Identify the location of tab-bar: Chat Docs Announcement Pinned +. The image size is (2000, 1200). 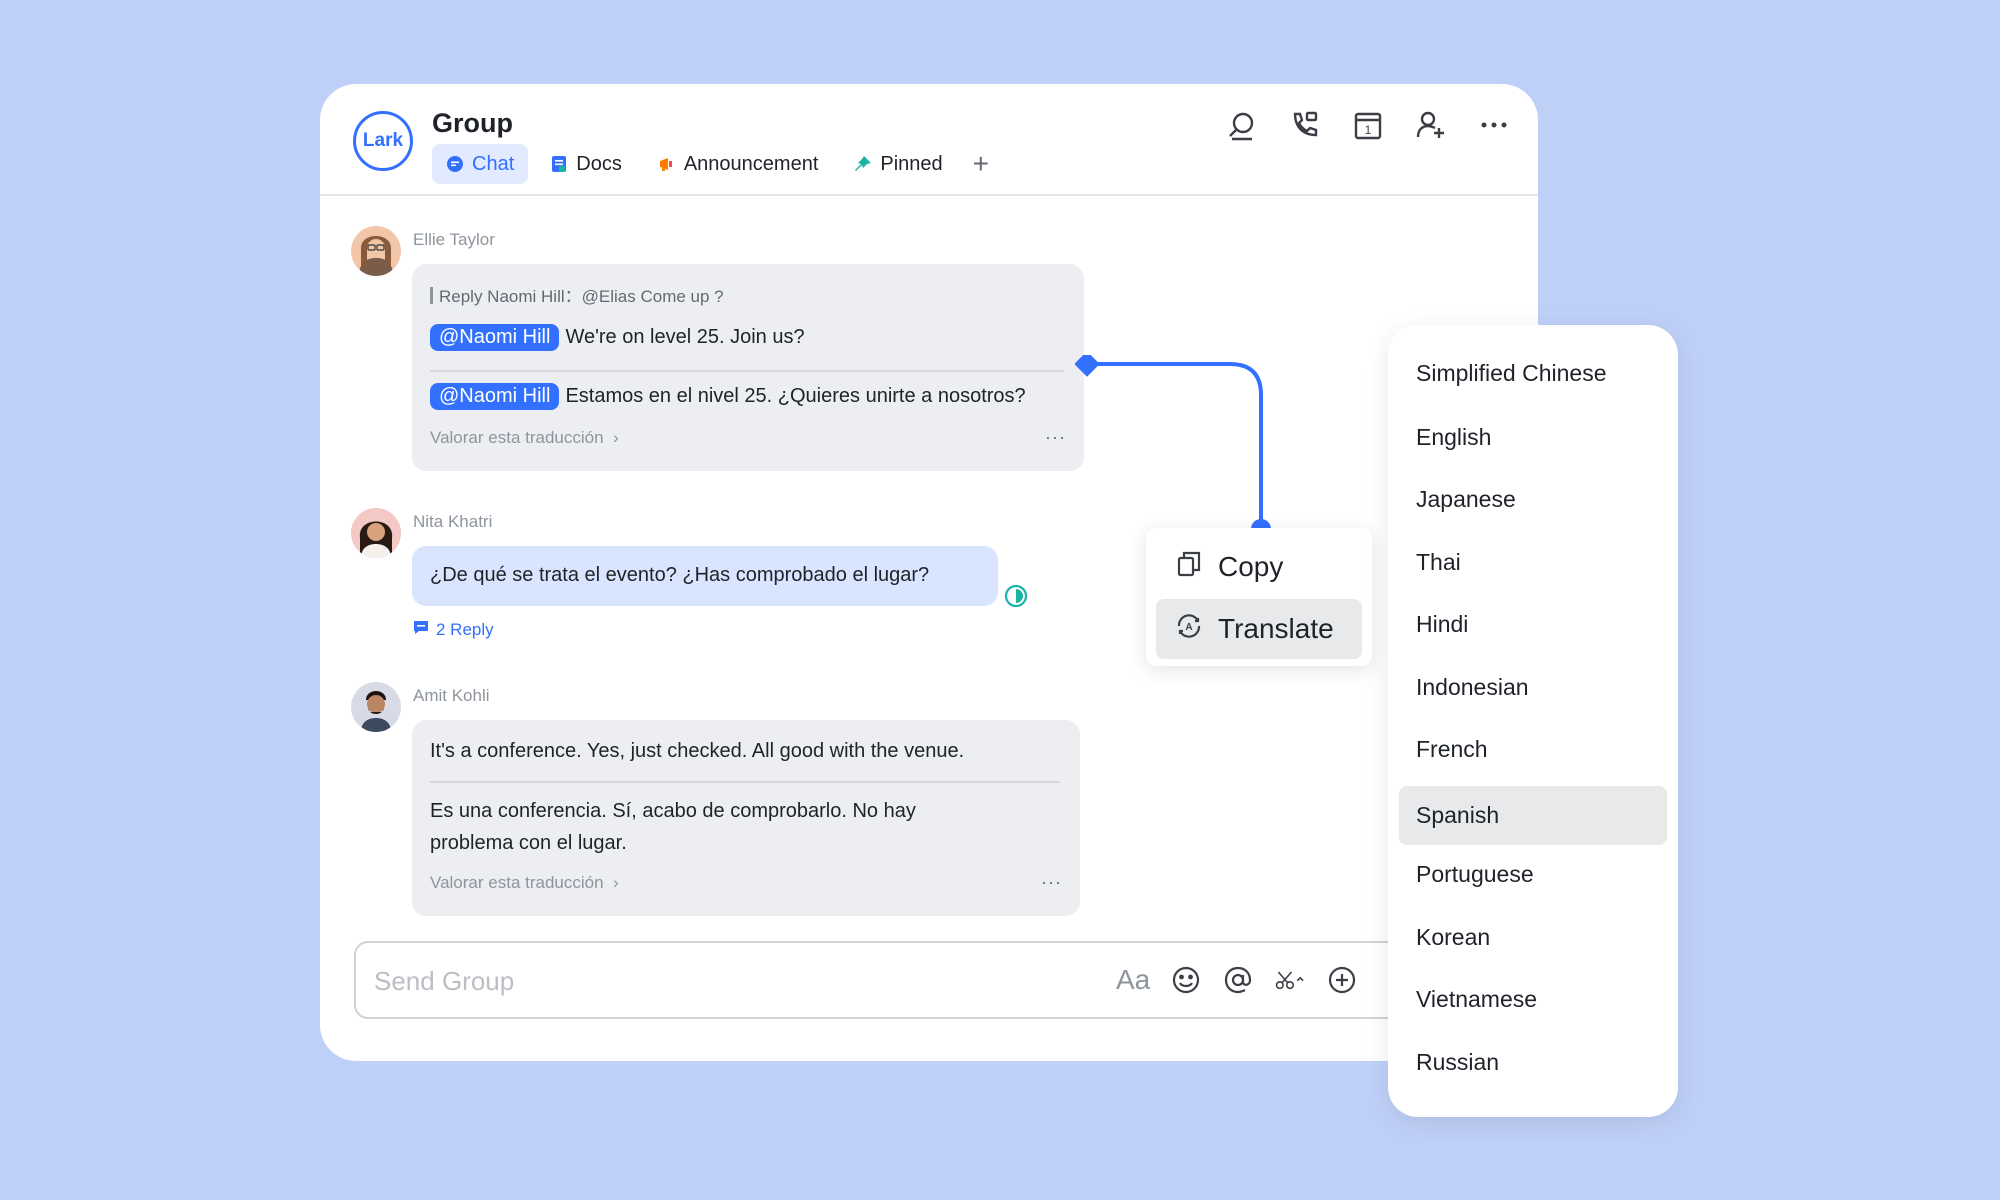
(714, 164).